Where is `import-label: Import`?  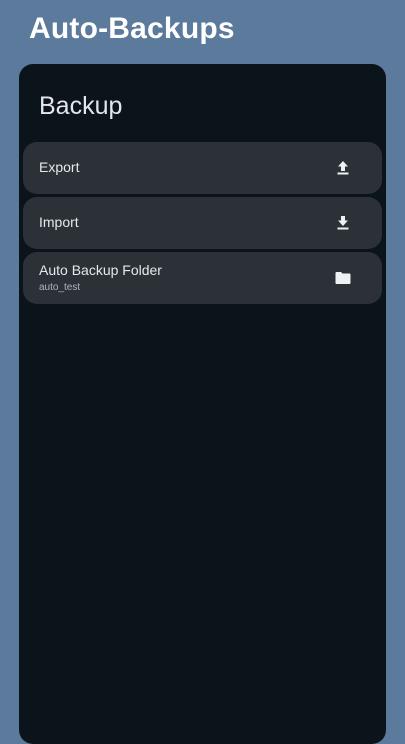 import-label: Import is located at coordinates (59, 222).